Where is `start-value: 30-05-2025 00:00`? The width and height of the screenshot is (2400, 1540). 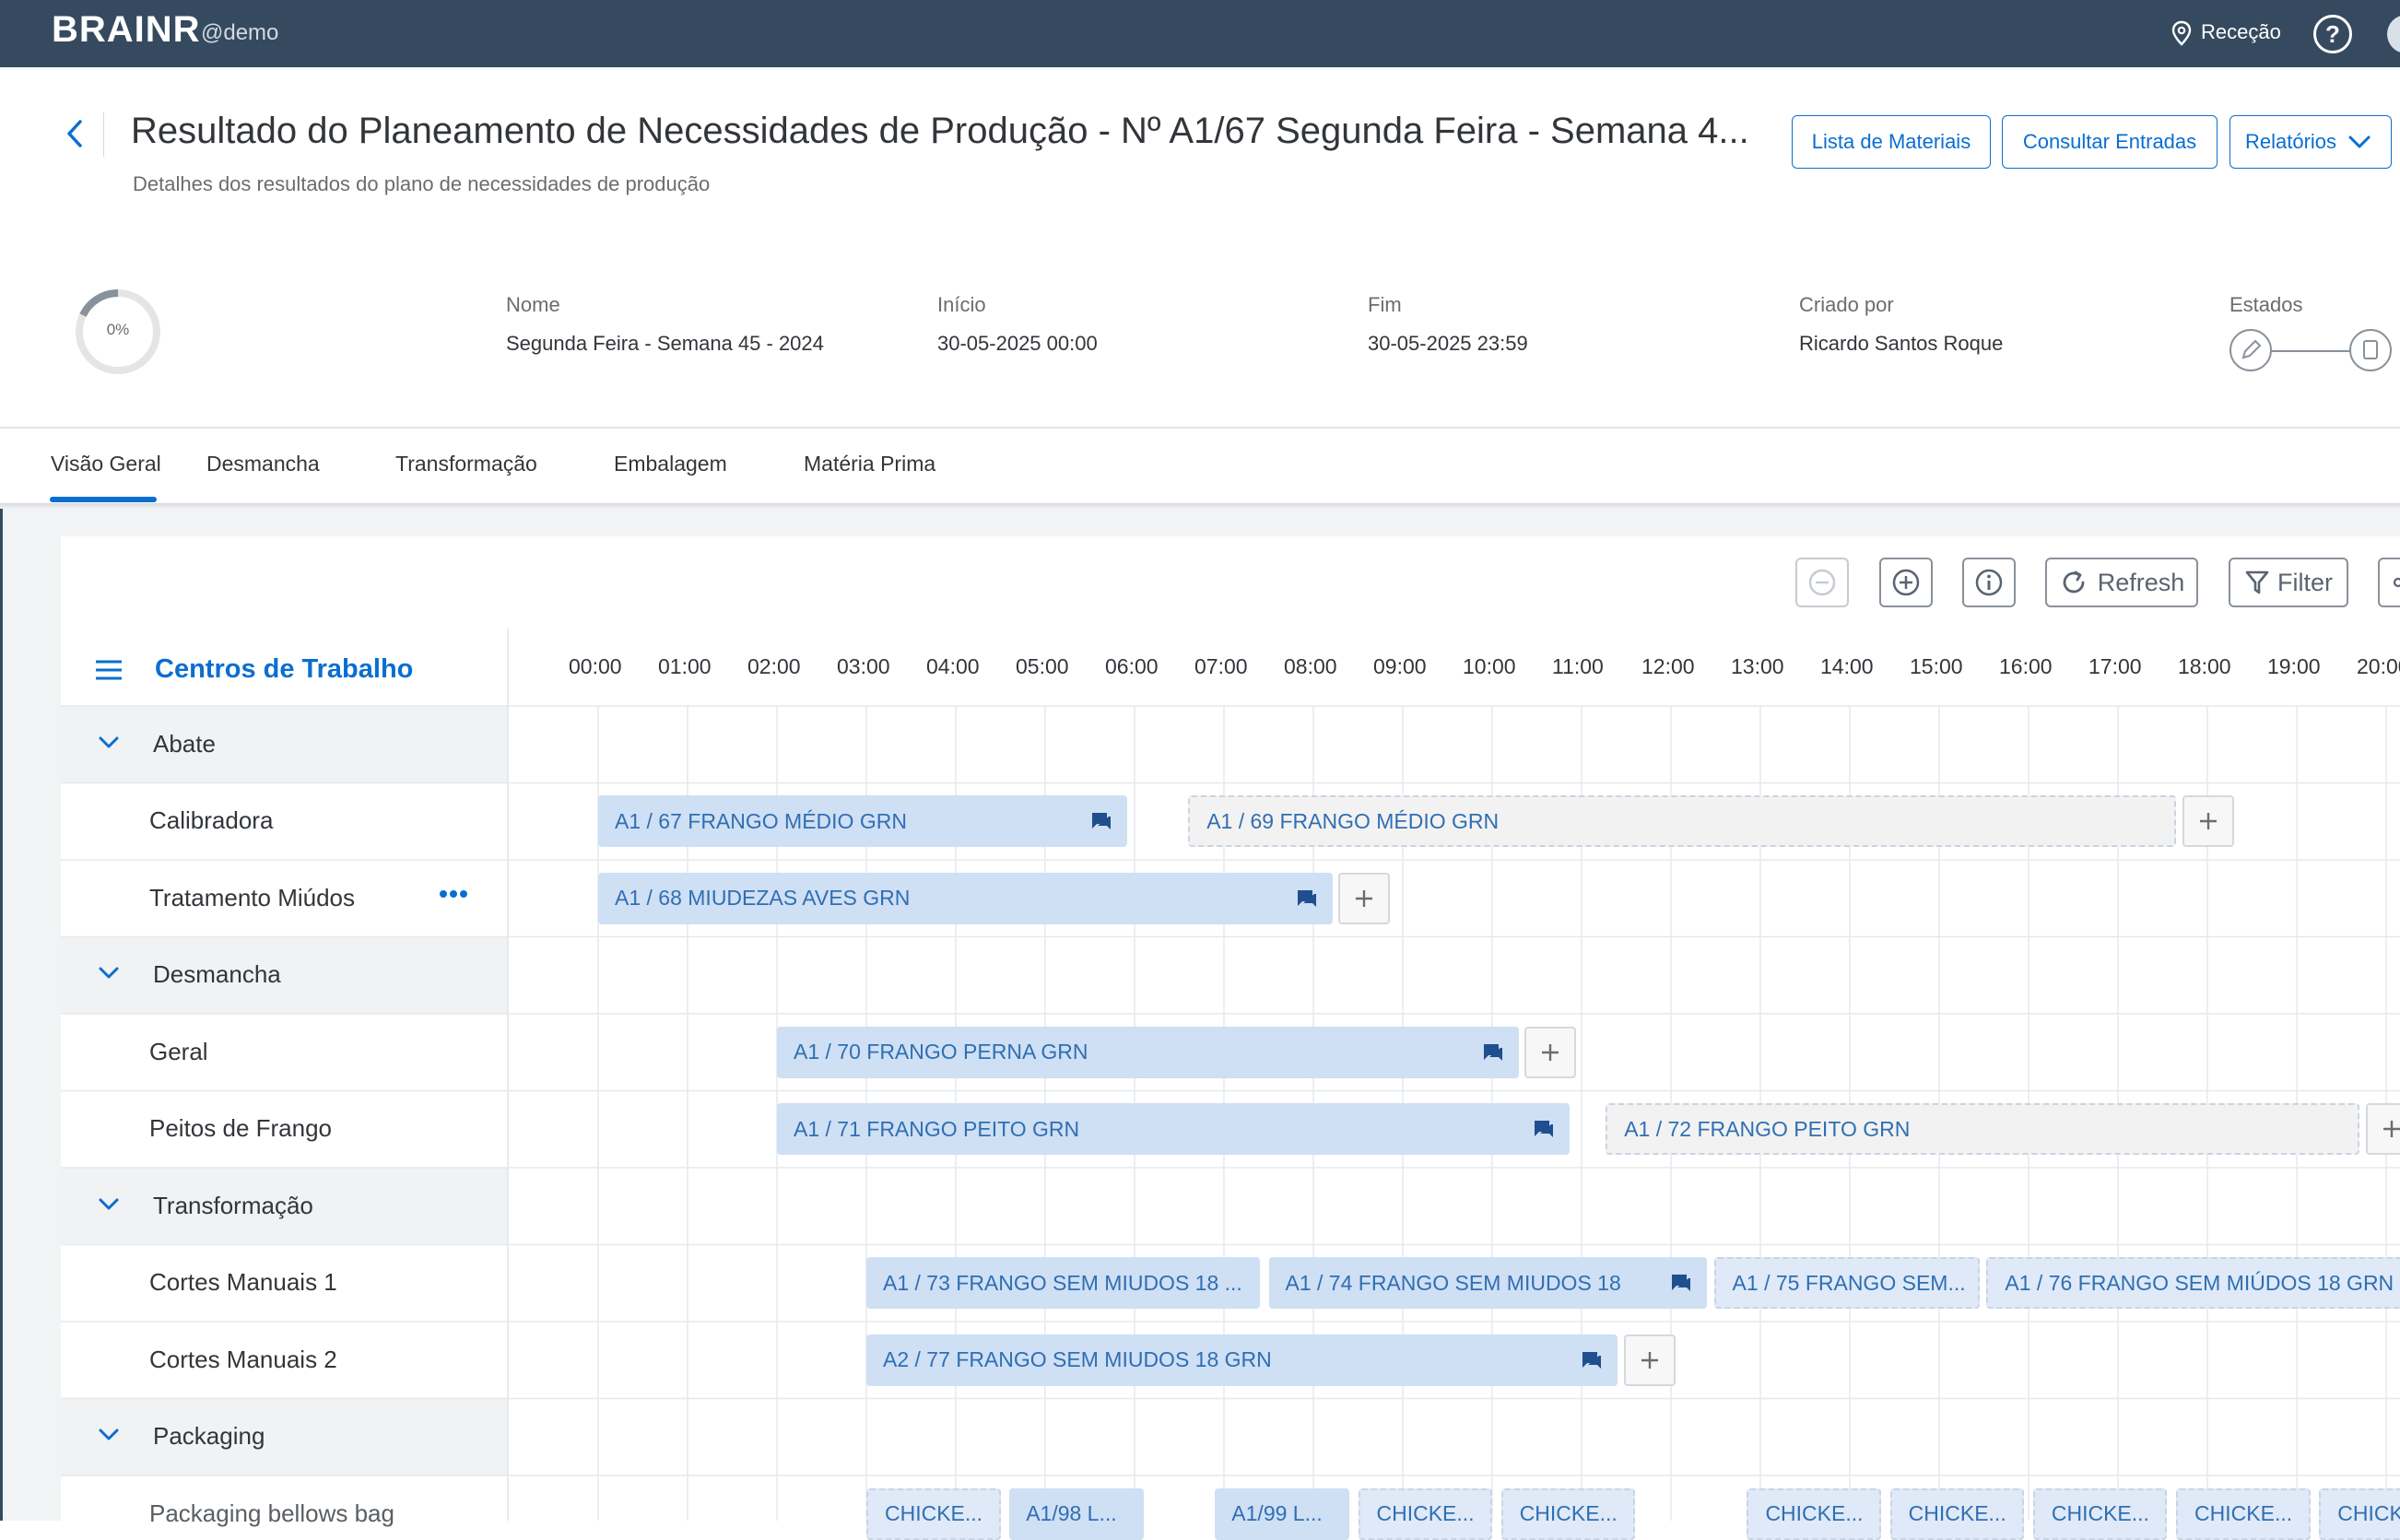 start-value: 30-05-2025 00:00 is located at coordinates (1017, 343).